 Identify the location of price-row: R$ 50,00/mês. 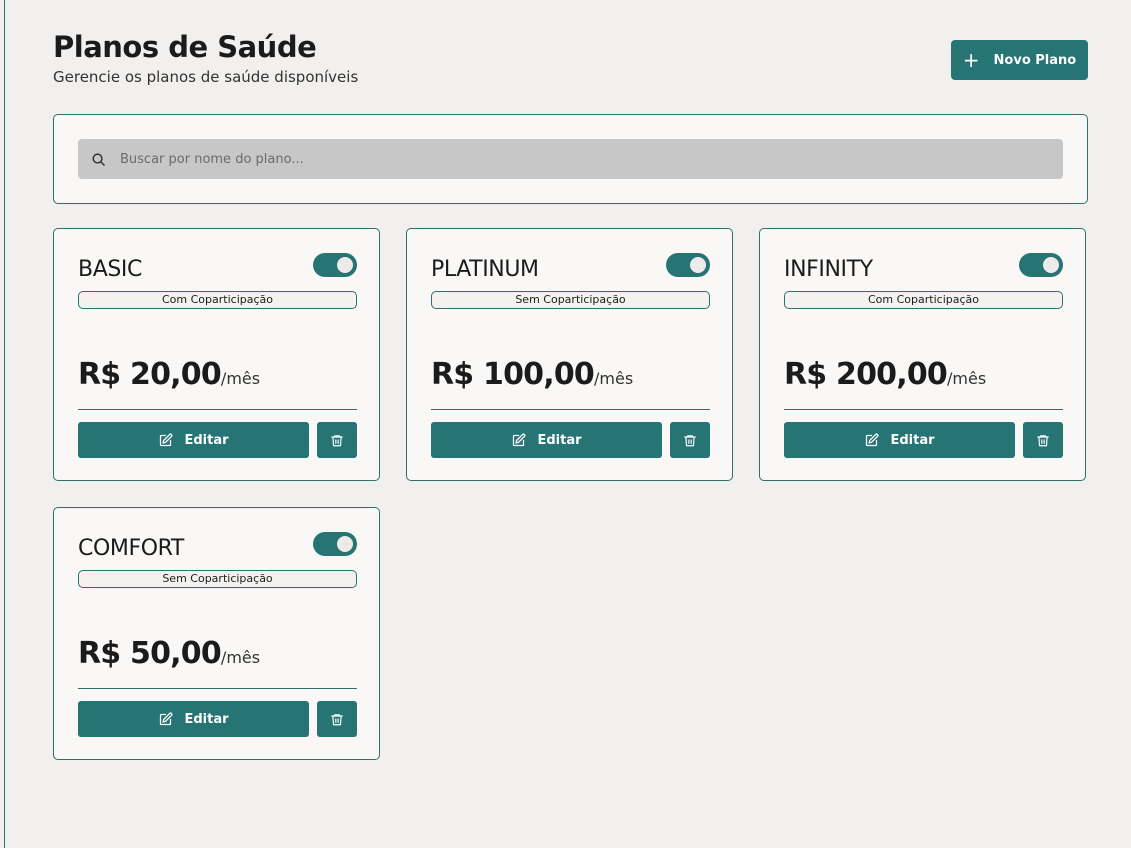
(169, 653).